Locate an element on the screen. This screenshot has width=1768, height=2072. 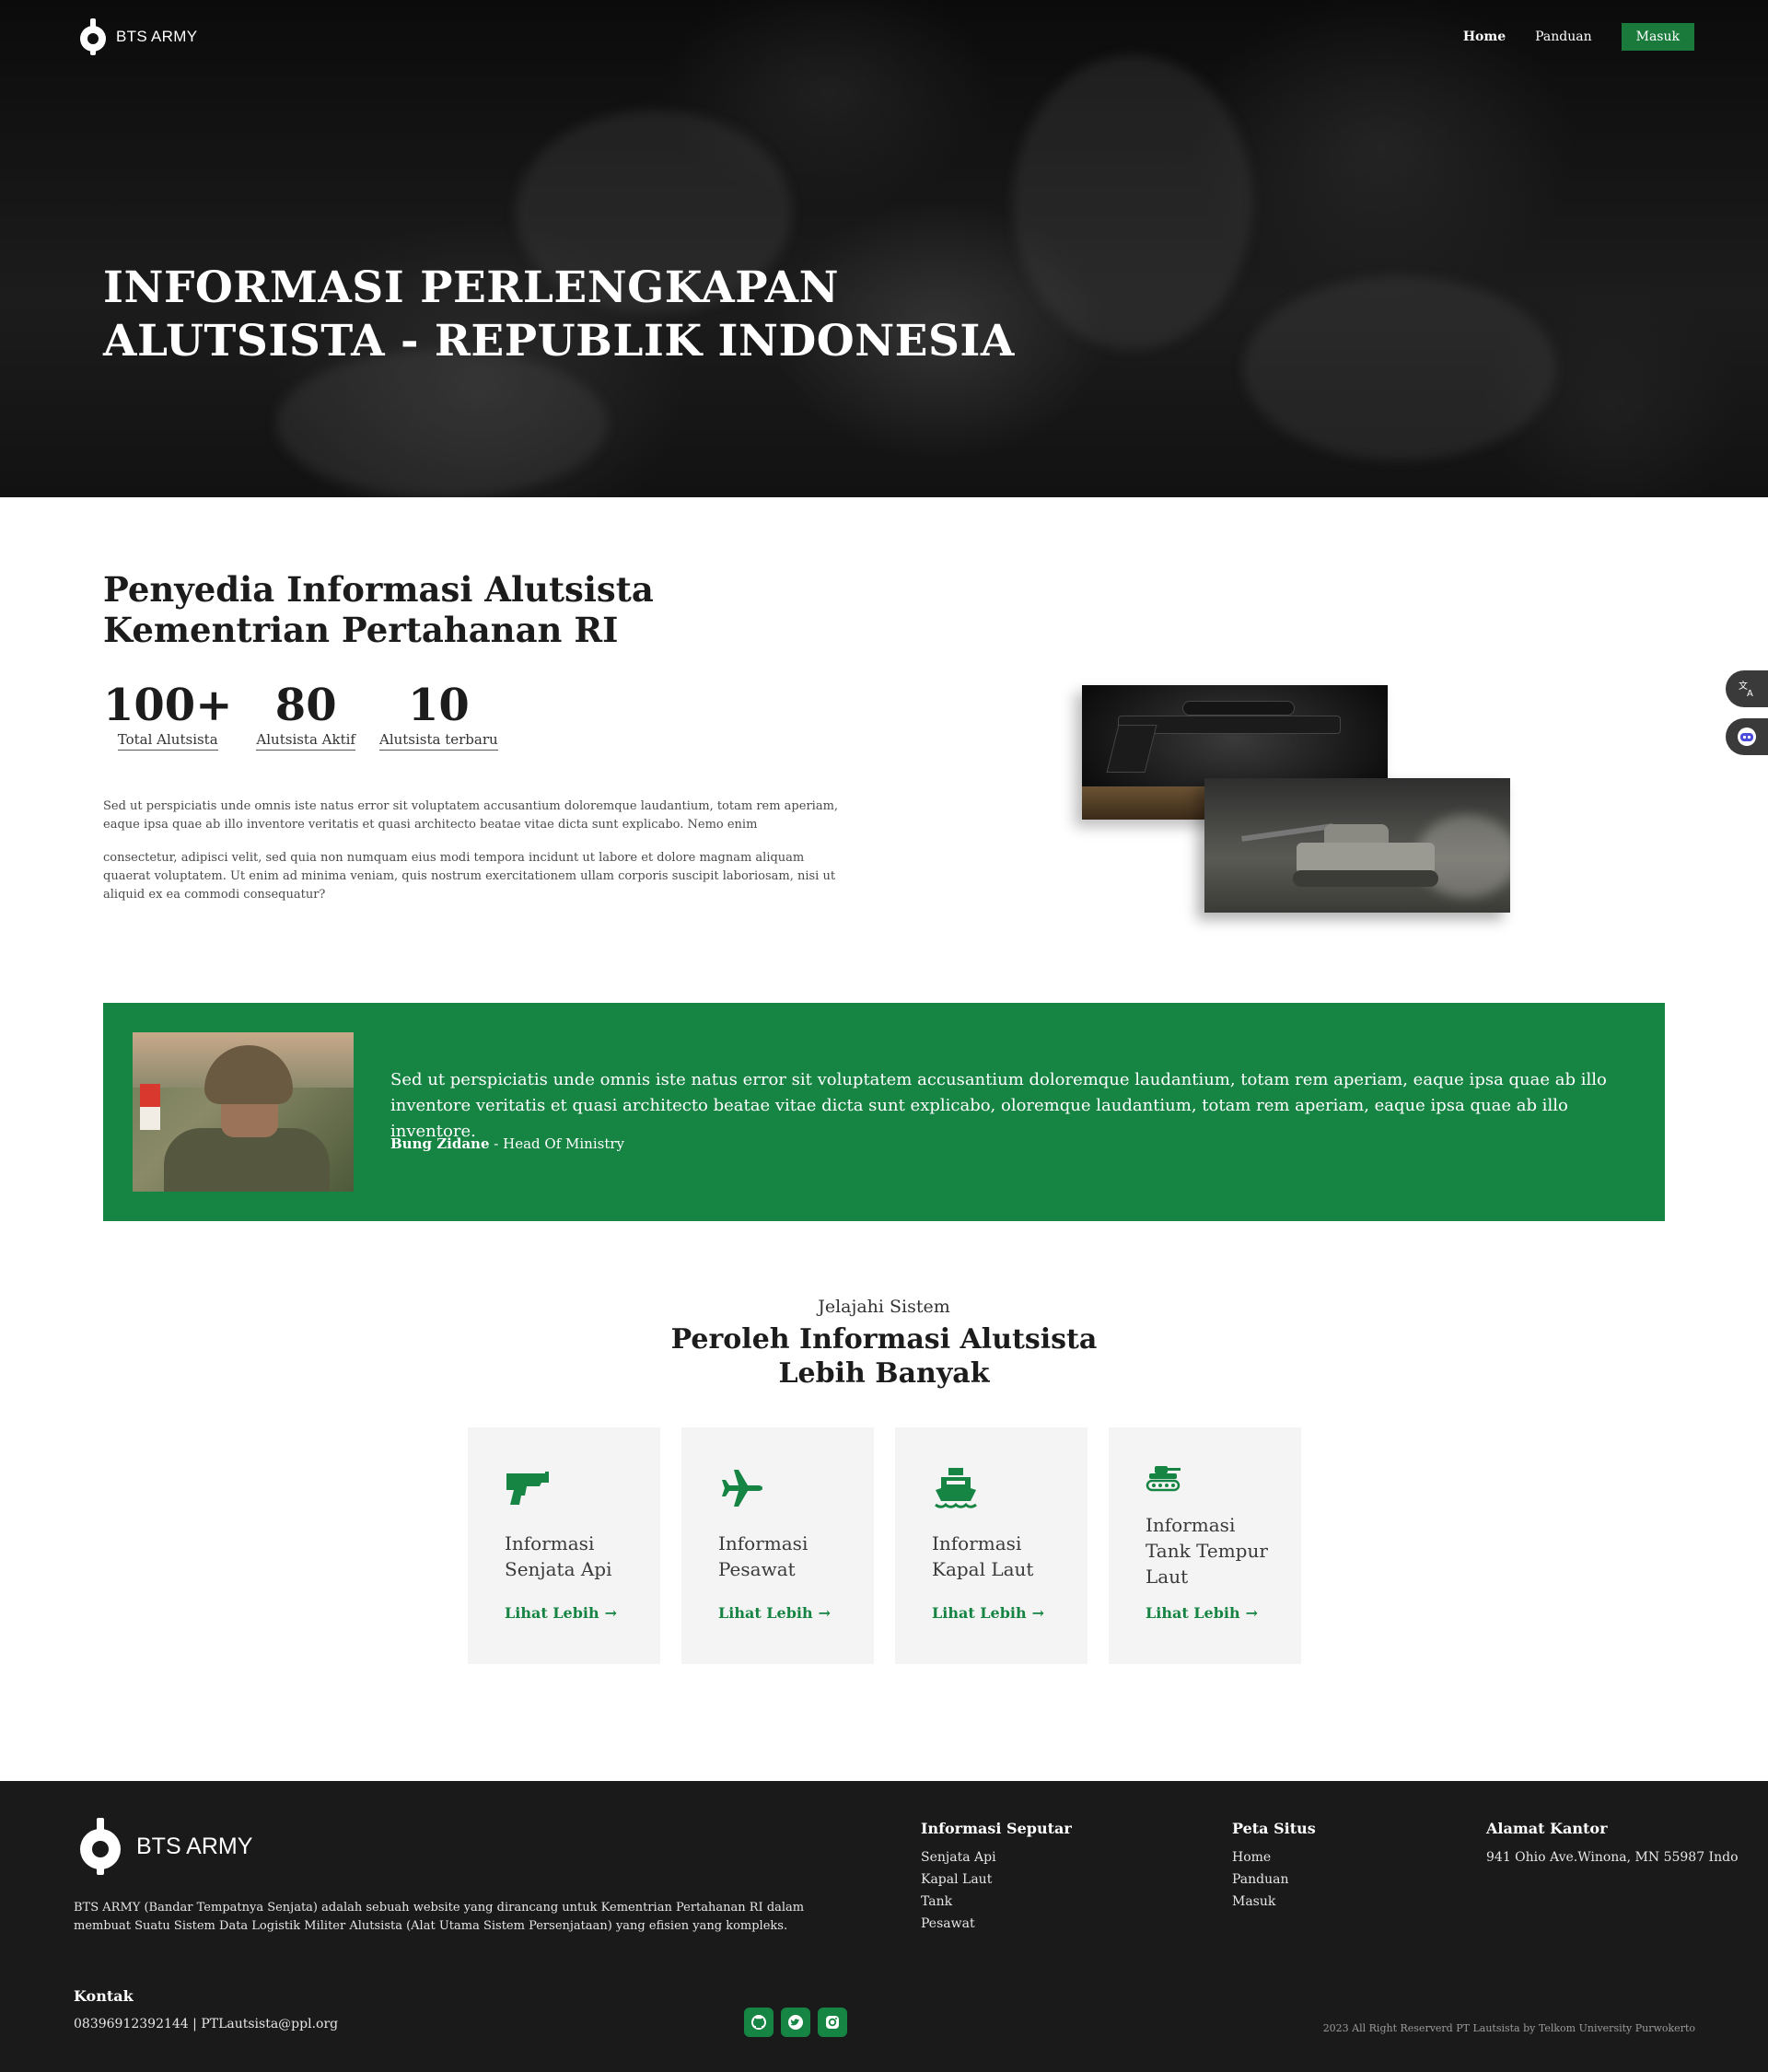
translate-icon: 文A is located at coordinates (1746, 689).